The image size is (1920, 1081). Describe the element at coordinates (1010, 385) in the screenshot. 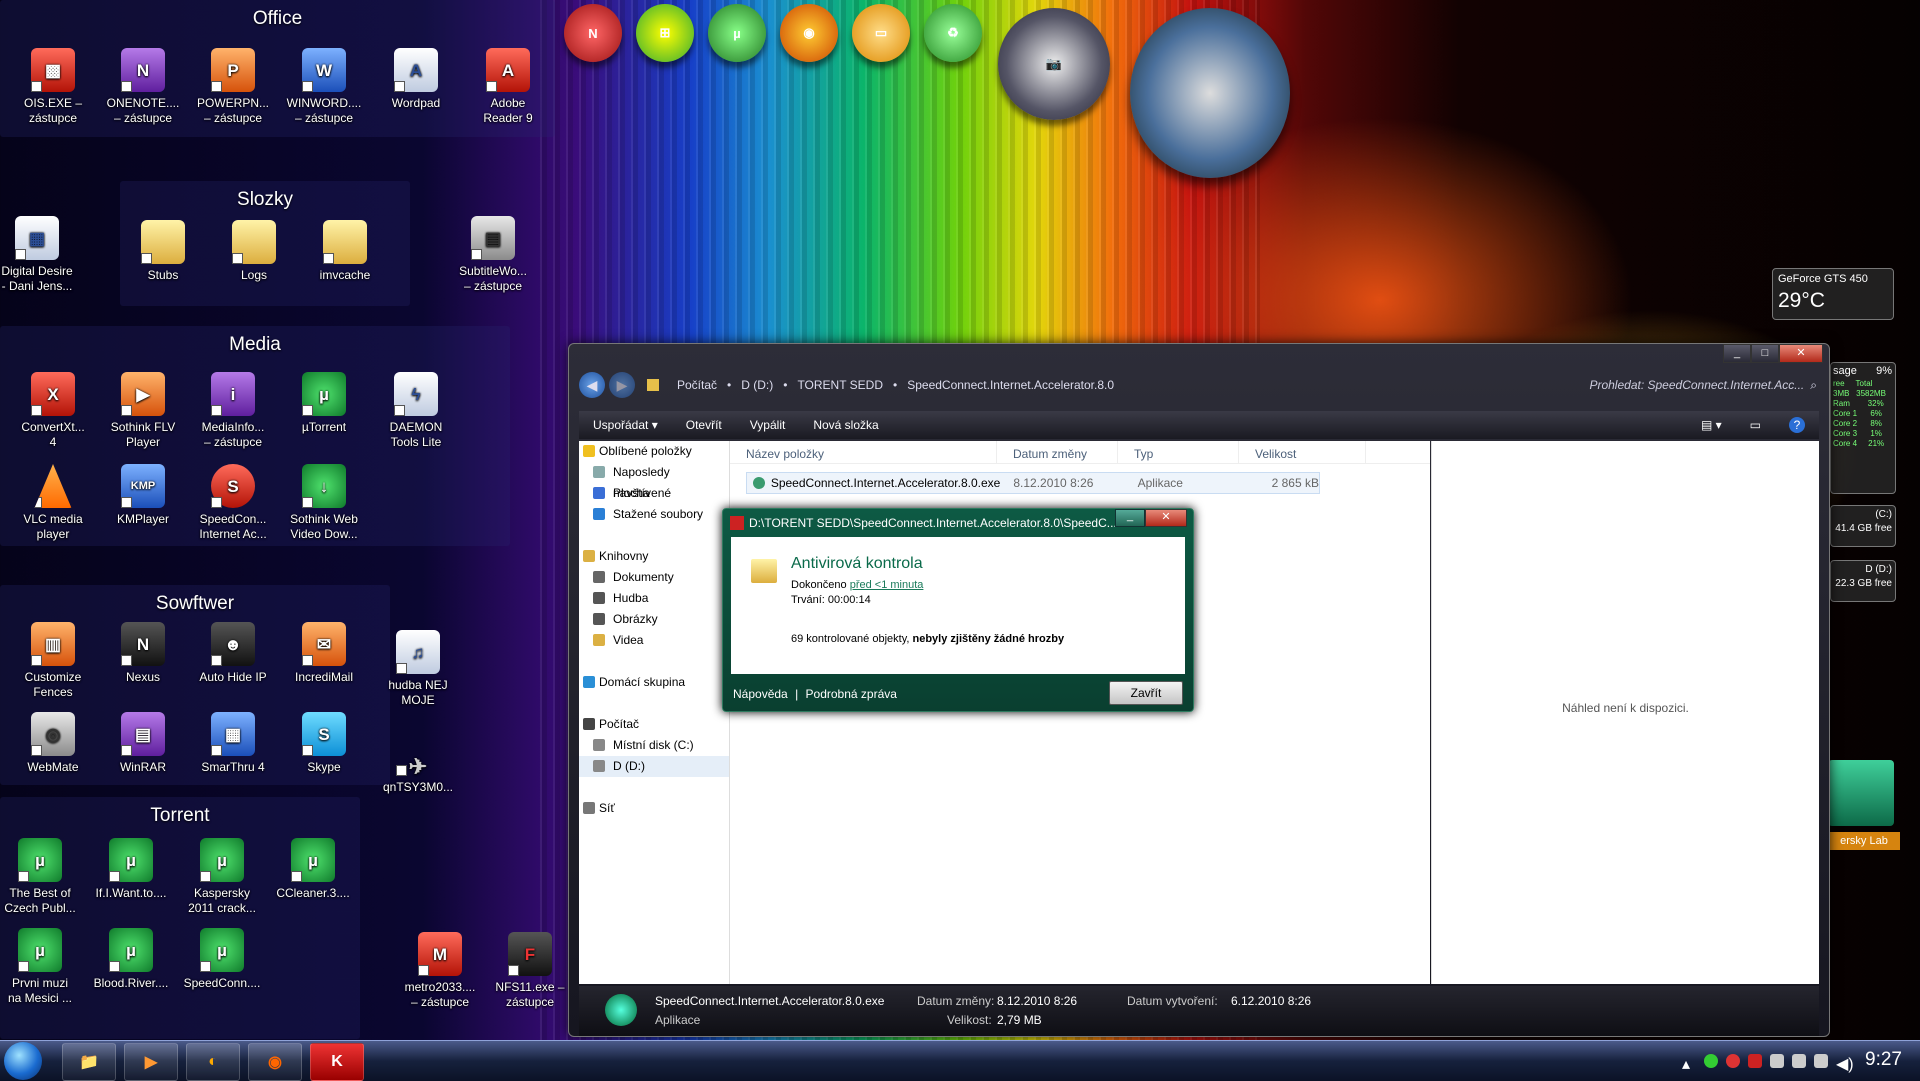

I see `breadcrumb-speedconnect: SpeedConnect.Internet.Accelerator.8.0` at that location.